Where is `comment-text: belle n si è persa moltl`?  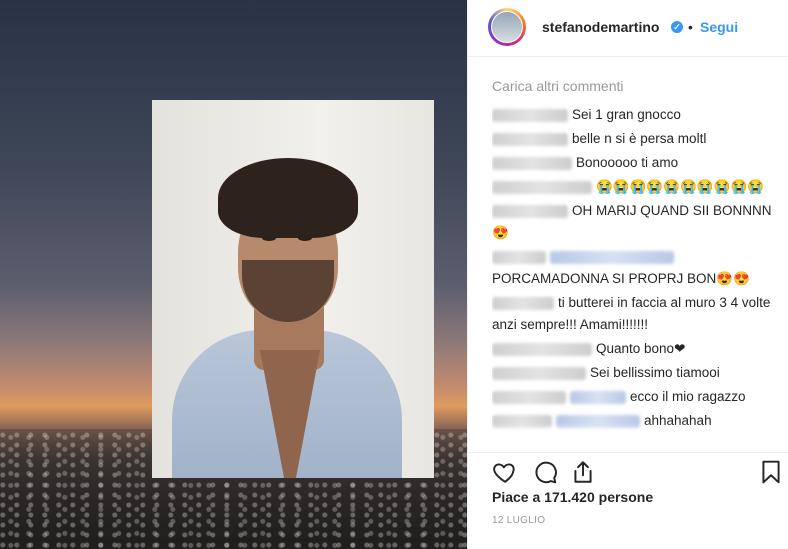
comment-text: belle n si è persa moltl is located at coordinates (639, 138).